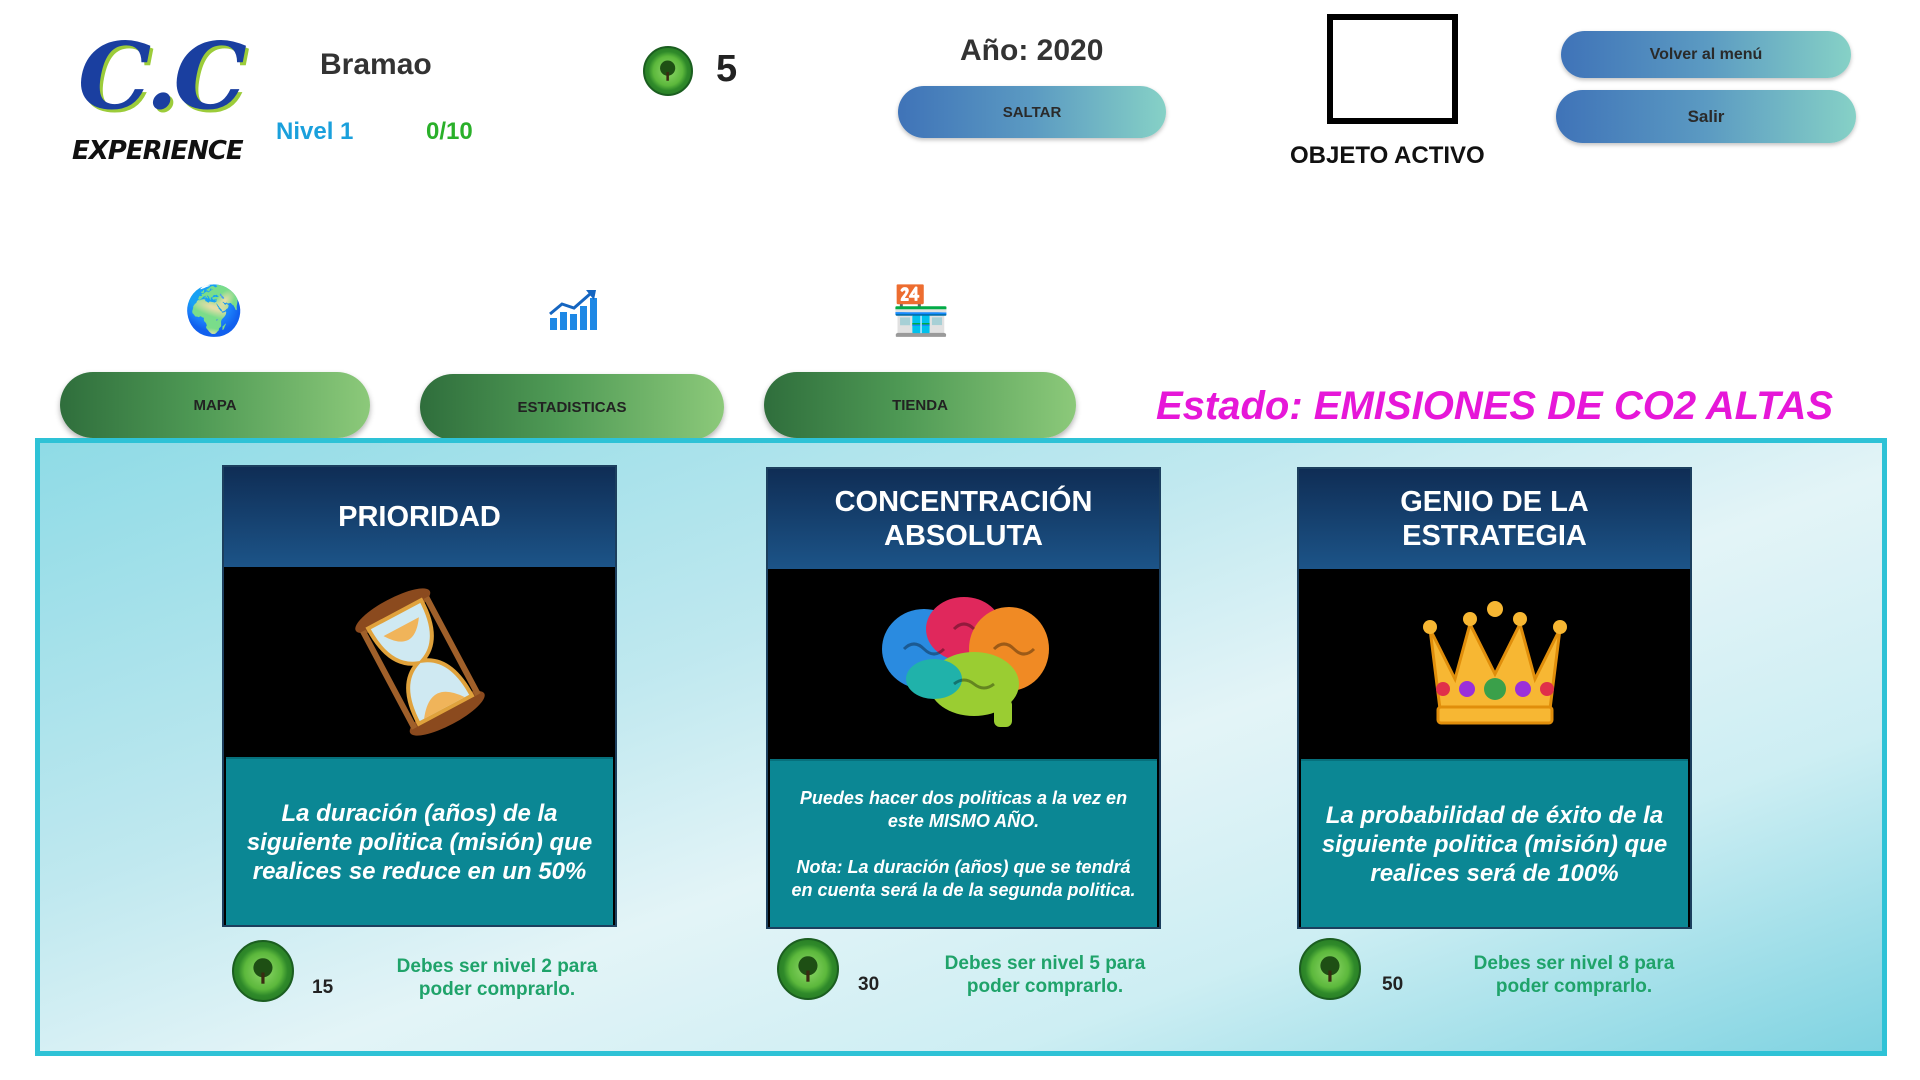  Describe the element at coordinates (449, 131) in the screenshot. I see `level-progress: 0/10` at that location.